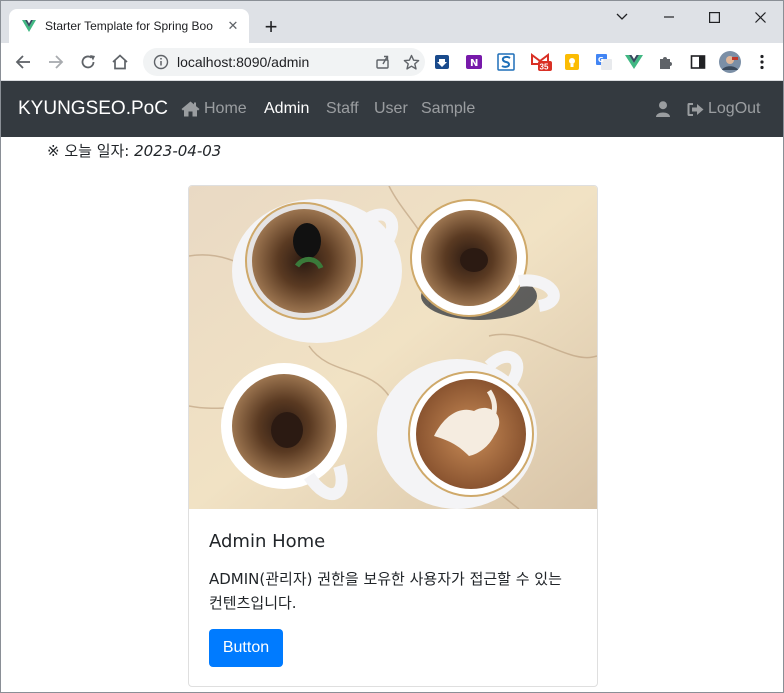 The height and width of the screenshot is (693, 784). What do you see at coordinates (88, 62) in the screenshot?
I see `reload-icon` at bounding box center [88, 62].